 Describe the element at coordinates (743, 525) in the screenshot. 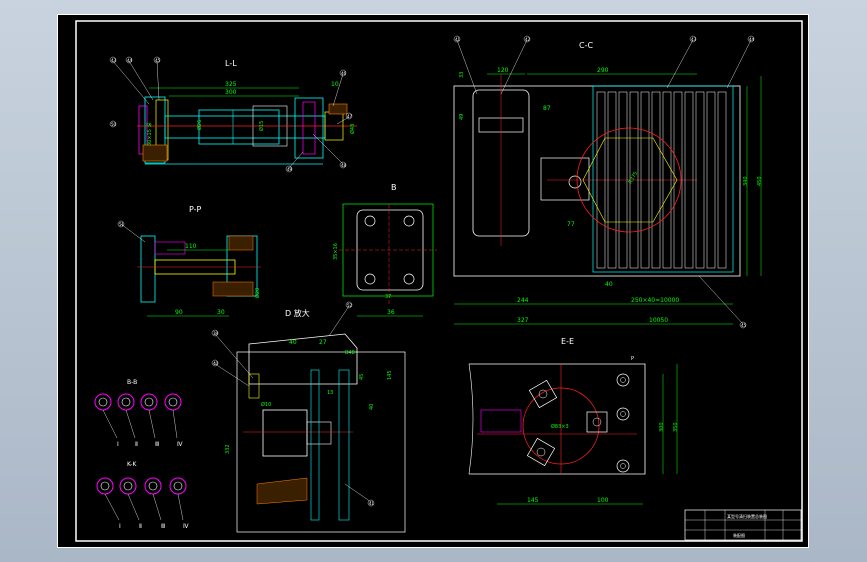

I see `title-block: 某型号清扫装置总装图 装配图` at that location.